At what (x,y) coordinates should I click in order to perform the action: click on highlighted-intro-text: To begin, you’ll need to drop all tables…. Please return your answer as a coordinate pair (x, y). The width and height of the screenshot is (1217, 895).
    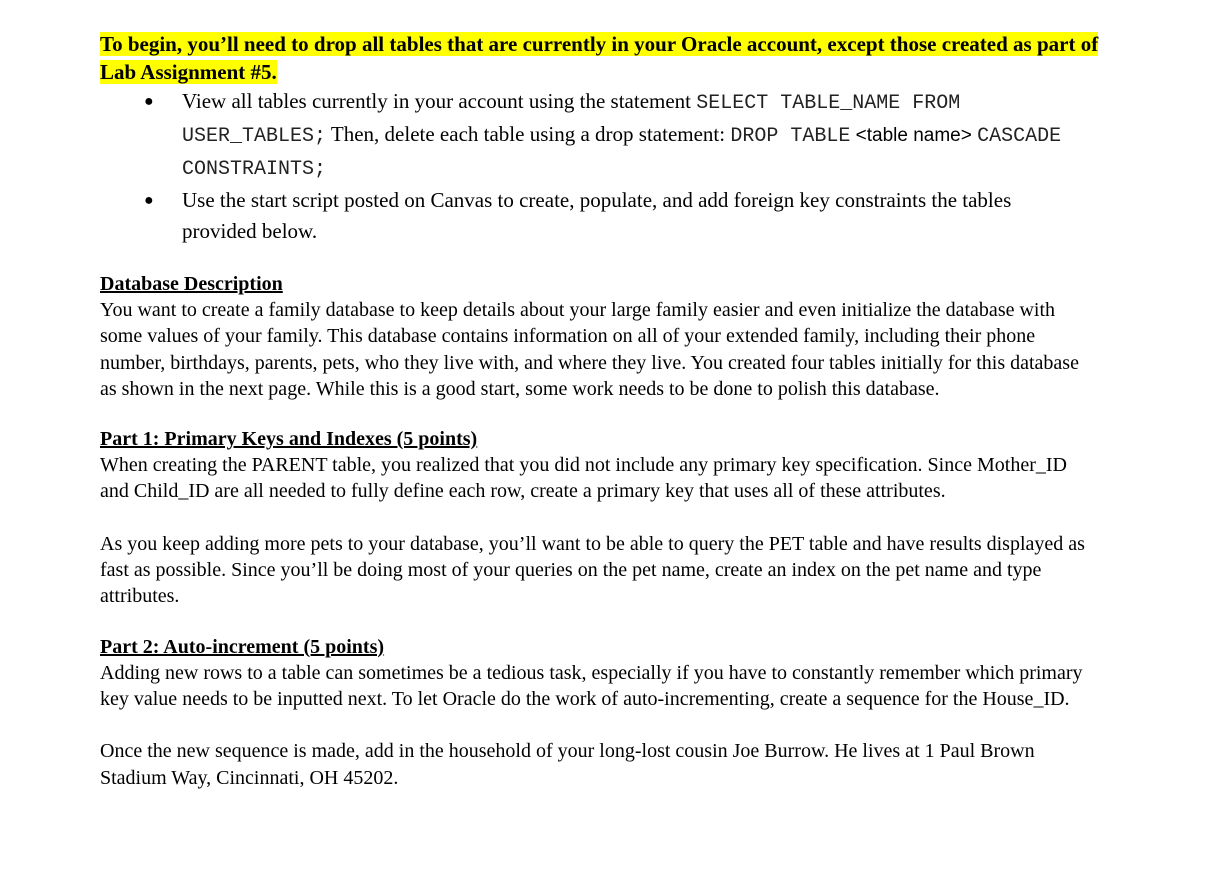
    Looking at the image, I should click on (599, 58).